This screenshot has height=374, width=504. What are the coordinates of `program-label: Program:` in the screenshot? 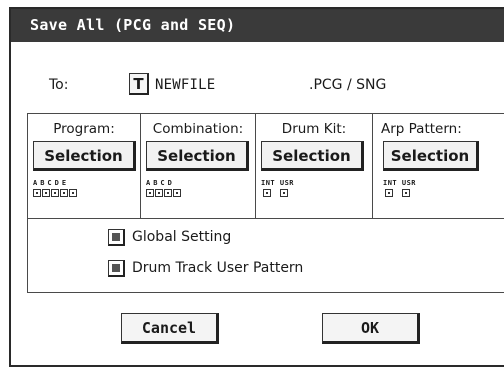 It's located at (84, 129).